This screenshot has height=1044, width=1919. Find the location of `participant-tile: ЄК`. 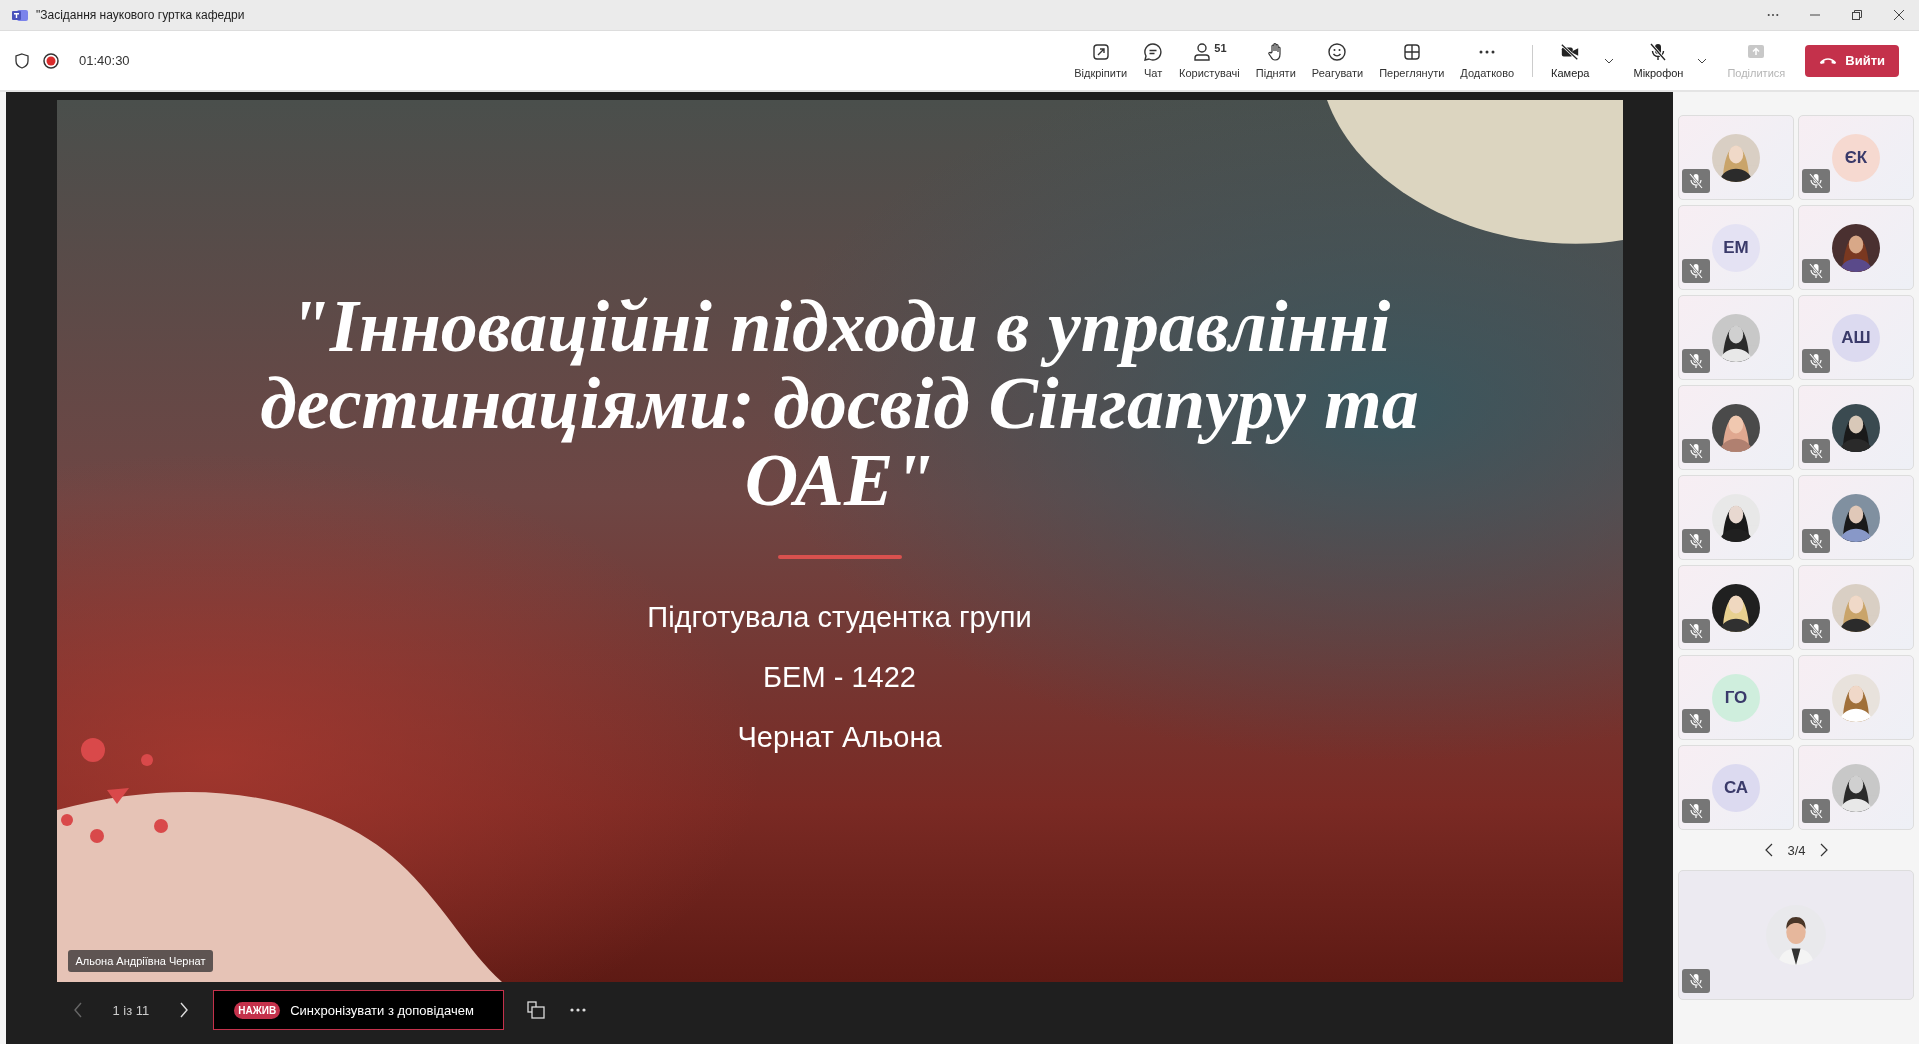

participant-tile: ЄК is located at coordinates (1856, 157).